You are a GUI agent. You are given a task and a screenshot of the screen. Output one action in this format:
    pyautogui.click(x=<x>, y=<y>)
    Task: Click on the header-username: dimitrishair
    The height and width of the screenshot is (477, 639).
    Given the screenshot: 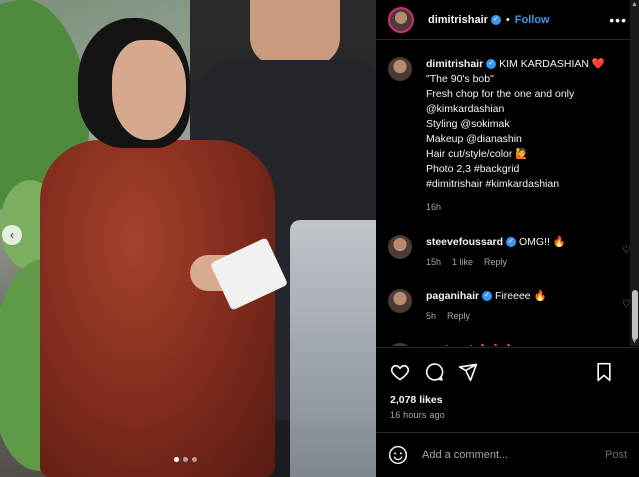 What is the action you would take?
    pyautogui.click(x=458, y=20)
    